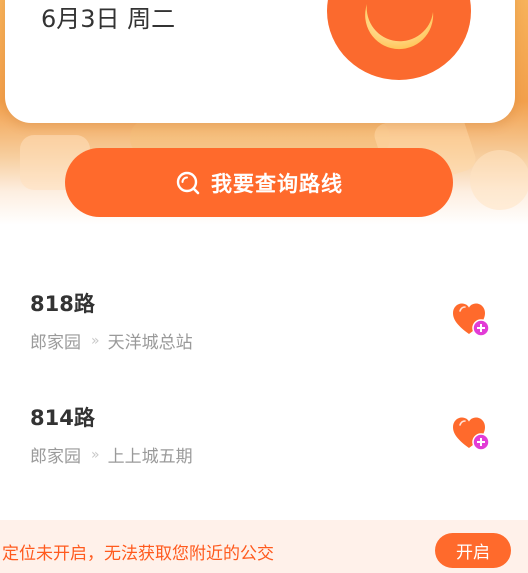 The image size is (528, 573). Describe the element at coordinates (108, 19) in the screenshot. I see `current-date: 6月3日 周二` at that location.